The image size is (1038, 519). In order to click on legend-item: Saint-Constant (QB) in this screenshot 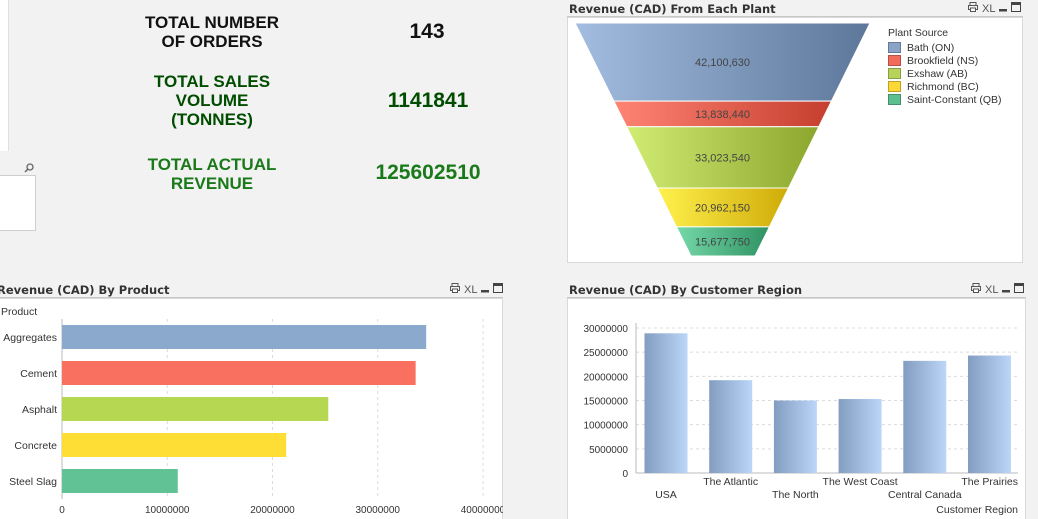, I will do `click(945, 99)`.